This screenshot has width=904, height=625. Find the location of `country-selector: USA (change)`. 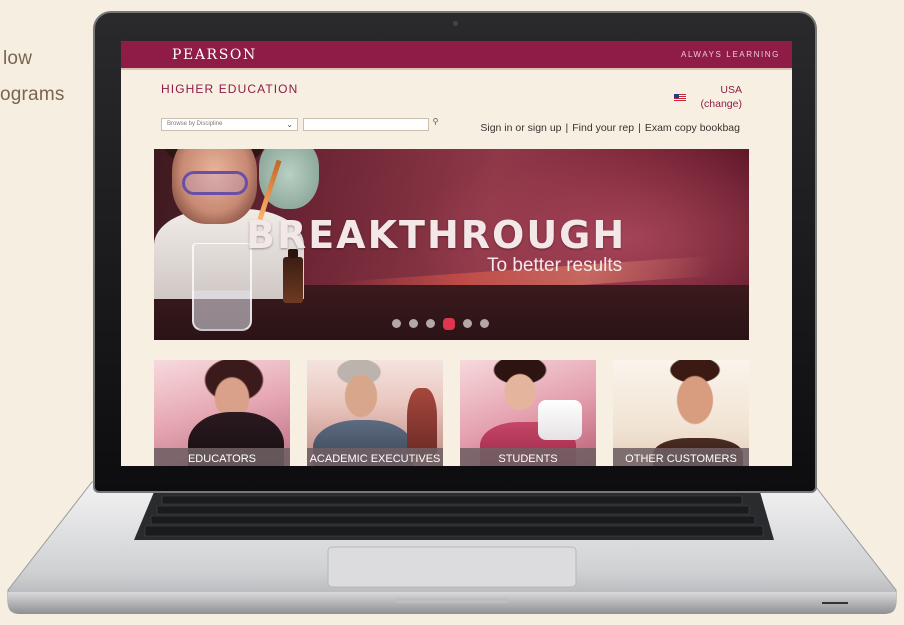

country-selector: USA (change) is located at coordinates (721, 97).